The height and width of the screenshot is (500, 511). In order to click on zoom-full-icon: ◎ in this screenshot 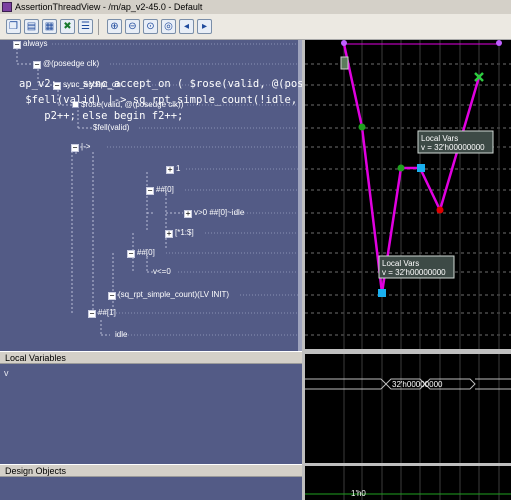, I will do `click(168, 26)`.